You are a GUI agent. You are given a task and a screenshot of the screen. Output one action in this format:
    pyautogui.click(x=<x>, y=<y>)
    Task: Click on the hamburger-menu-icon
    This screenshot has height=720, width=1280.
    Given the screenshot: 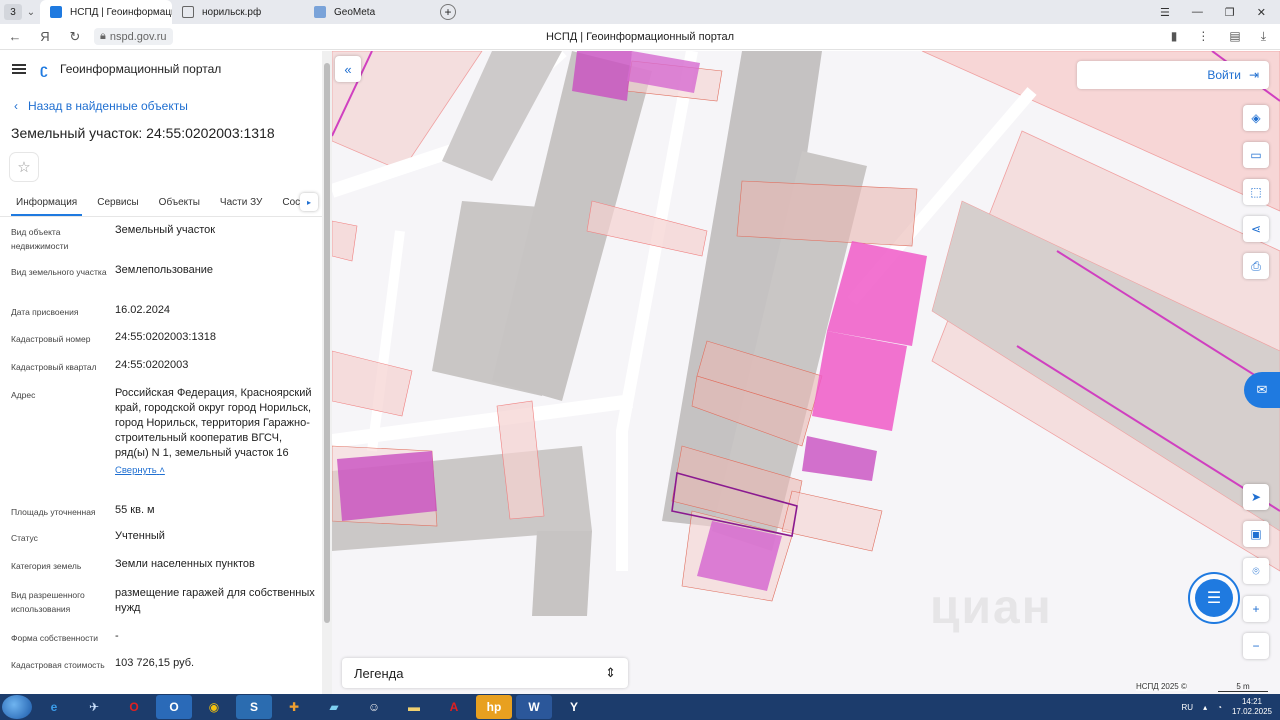 What is the action you would take?
    pyautogui.click(x=19, y=69)
    